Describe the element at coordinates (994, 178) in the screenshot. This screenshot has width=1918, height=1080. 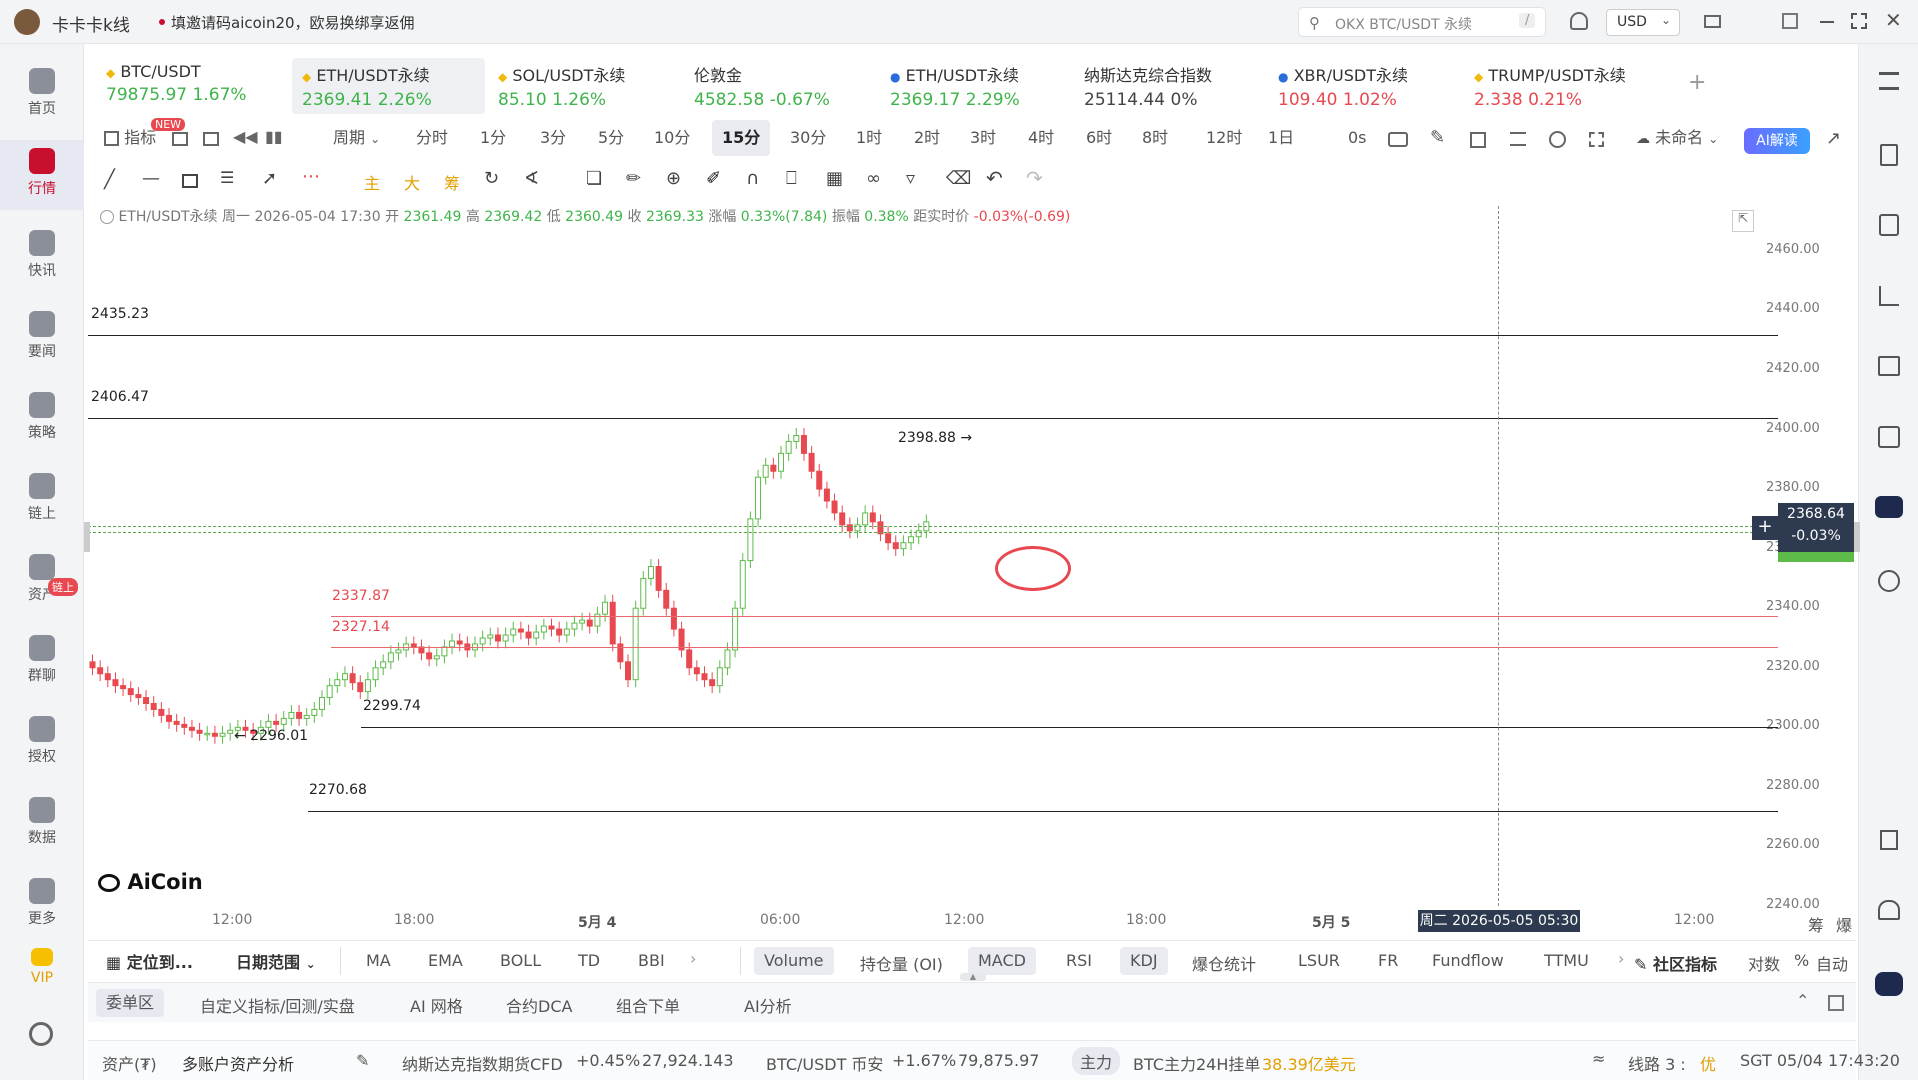
I see `undo-icon: ↶` at that location.